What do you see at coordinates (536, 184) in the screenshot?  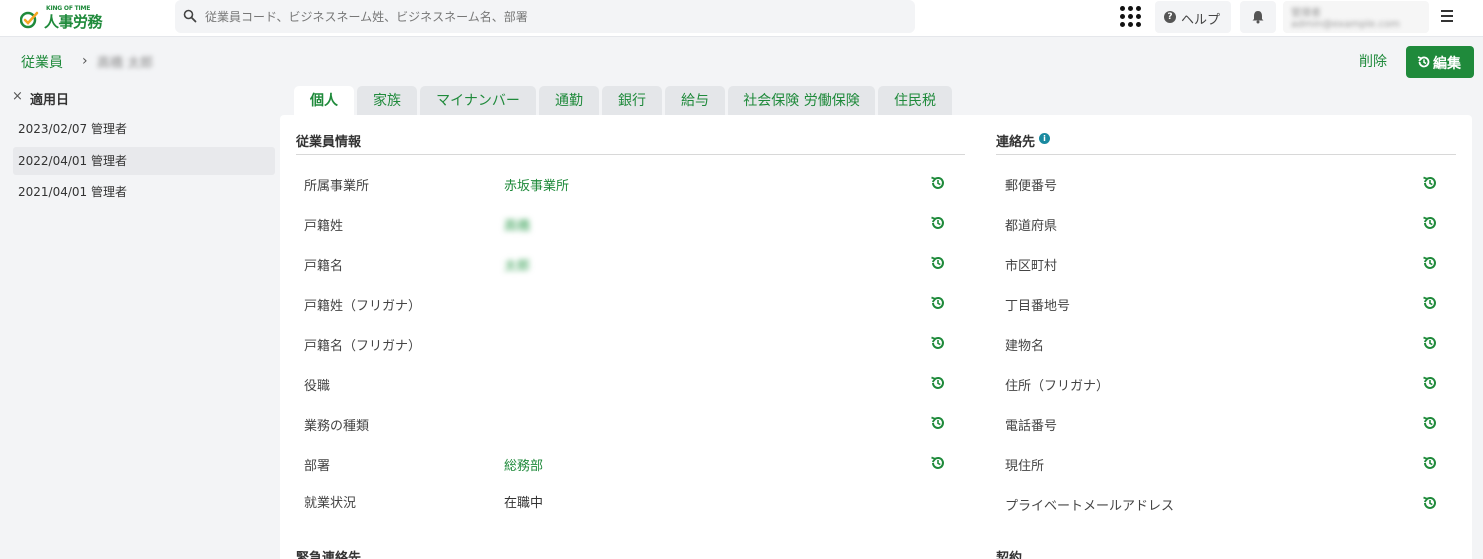 I see `field-value-office: 赤坂事業所` at bounding box center [536, 184].